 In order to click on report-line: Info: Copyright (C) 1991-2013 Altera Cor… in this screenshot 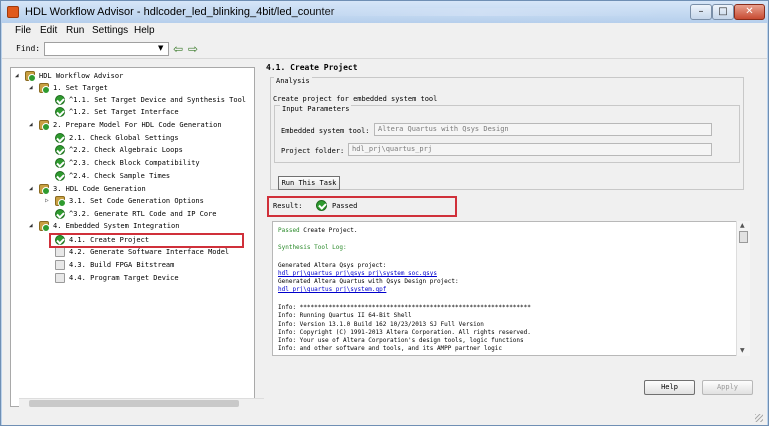, I will do `click(404, 332)`.